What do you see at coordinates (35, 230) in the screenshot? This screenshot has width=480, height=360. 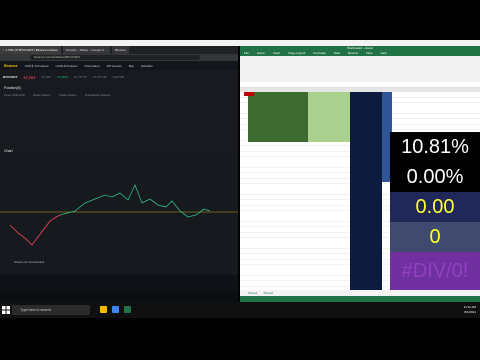 I see `price-line-down` at bounding box center [35, 230].